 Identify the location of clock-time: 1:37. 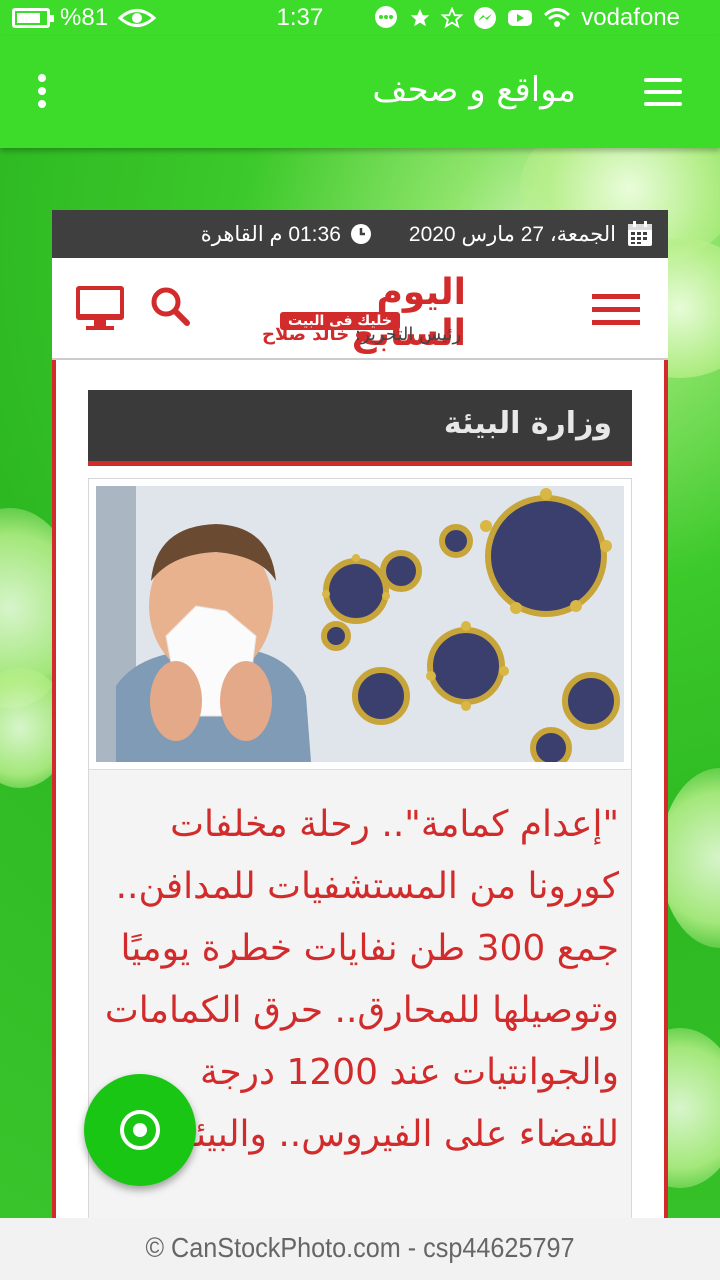
(300, 17).